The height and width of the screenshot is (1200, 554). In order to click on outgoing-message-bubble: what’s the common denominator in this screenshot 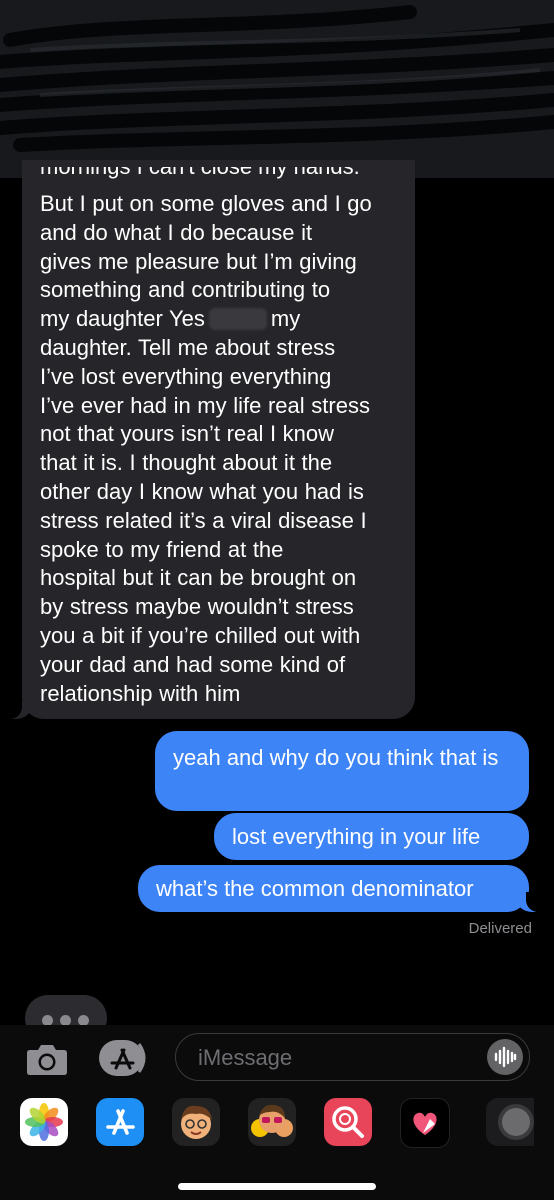, I will do `click(342, 888)`.